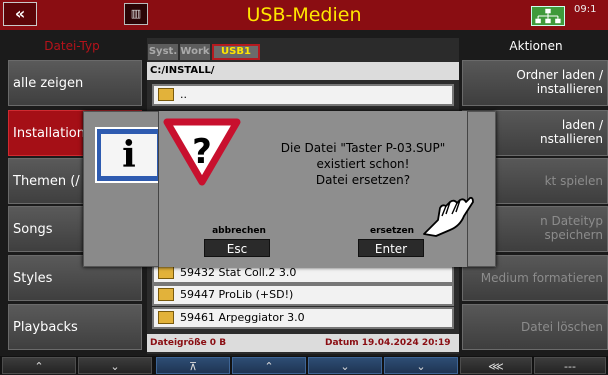 The image size is (608, 375). I want to click on tab-syst: Syst., so click(163, 52).